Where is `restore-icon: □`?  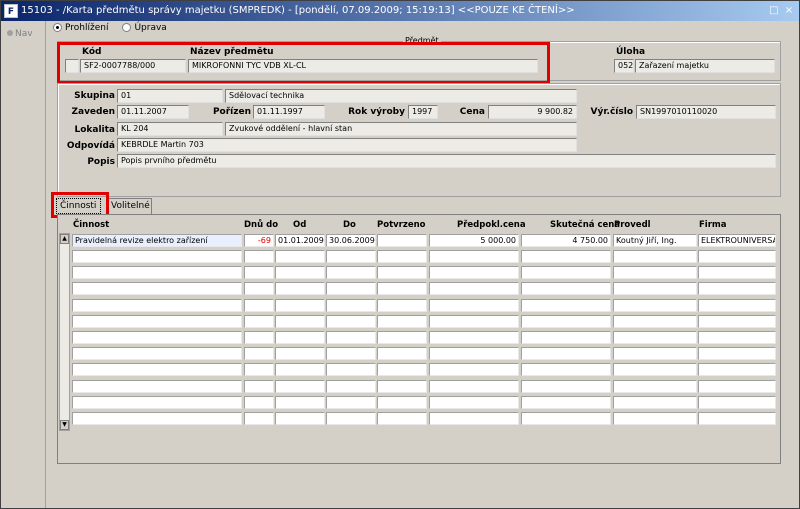 restore-icon: □ is located at coordinates (774, 11).